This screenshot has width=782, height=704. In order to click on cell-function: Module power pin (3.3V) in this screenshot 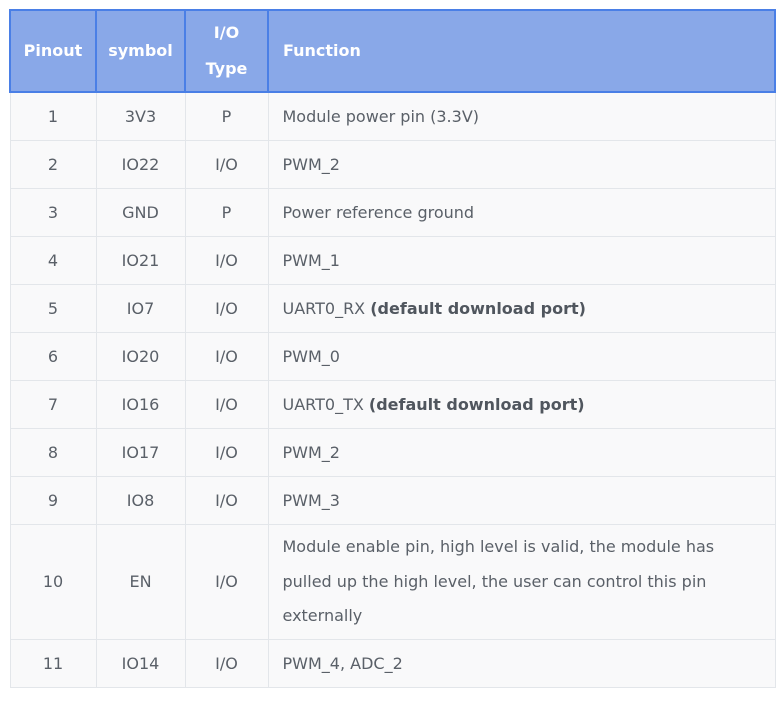, I will do `click(521, 116)`.